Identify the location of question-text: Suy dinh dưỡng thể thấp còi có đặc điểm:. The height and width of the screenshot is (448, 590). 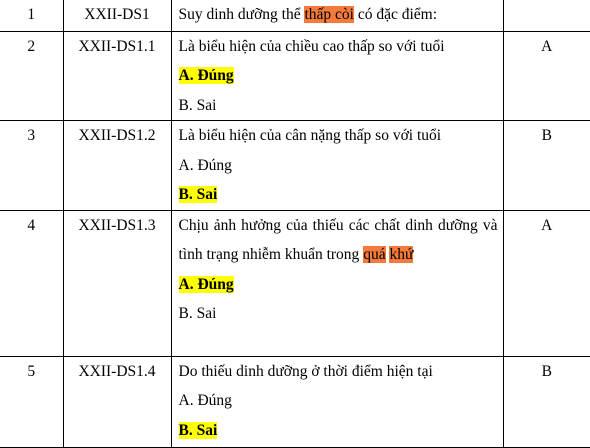
(337, 16).